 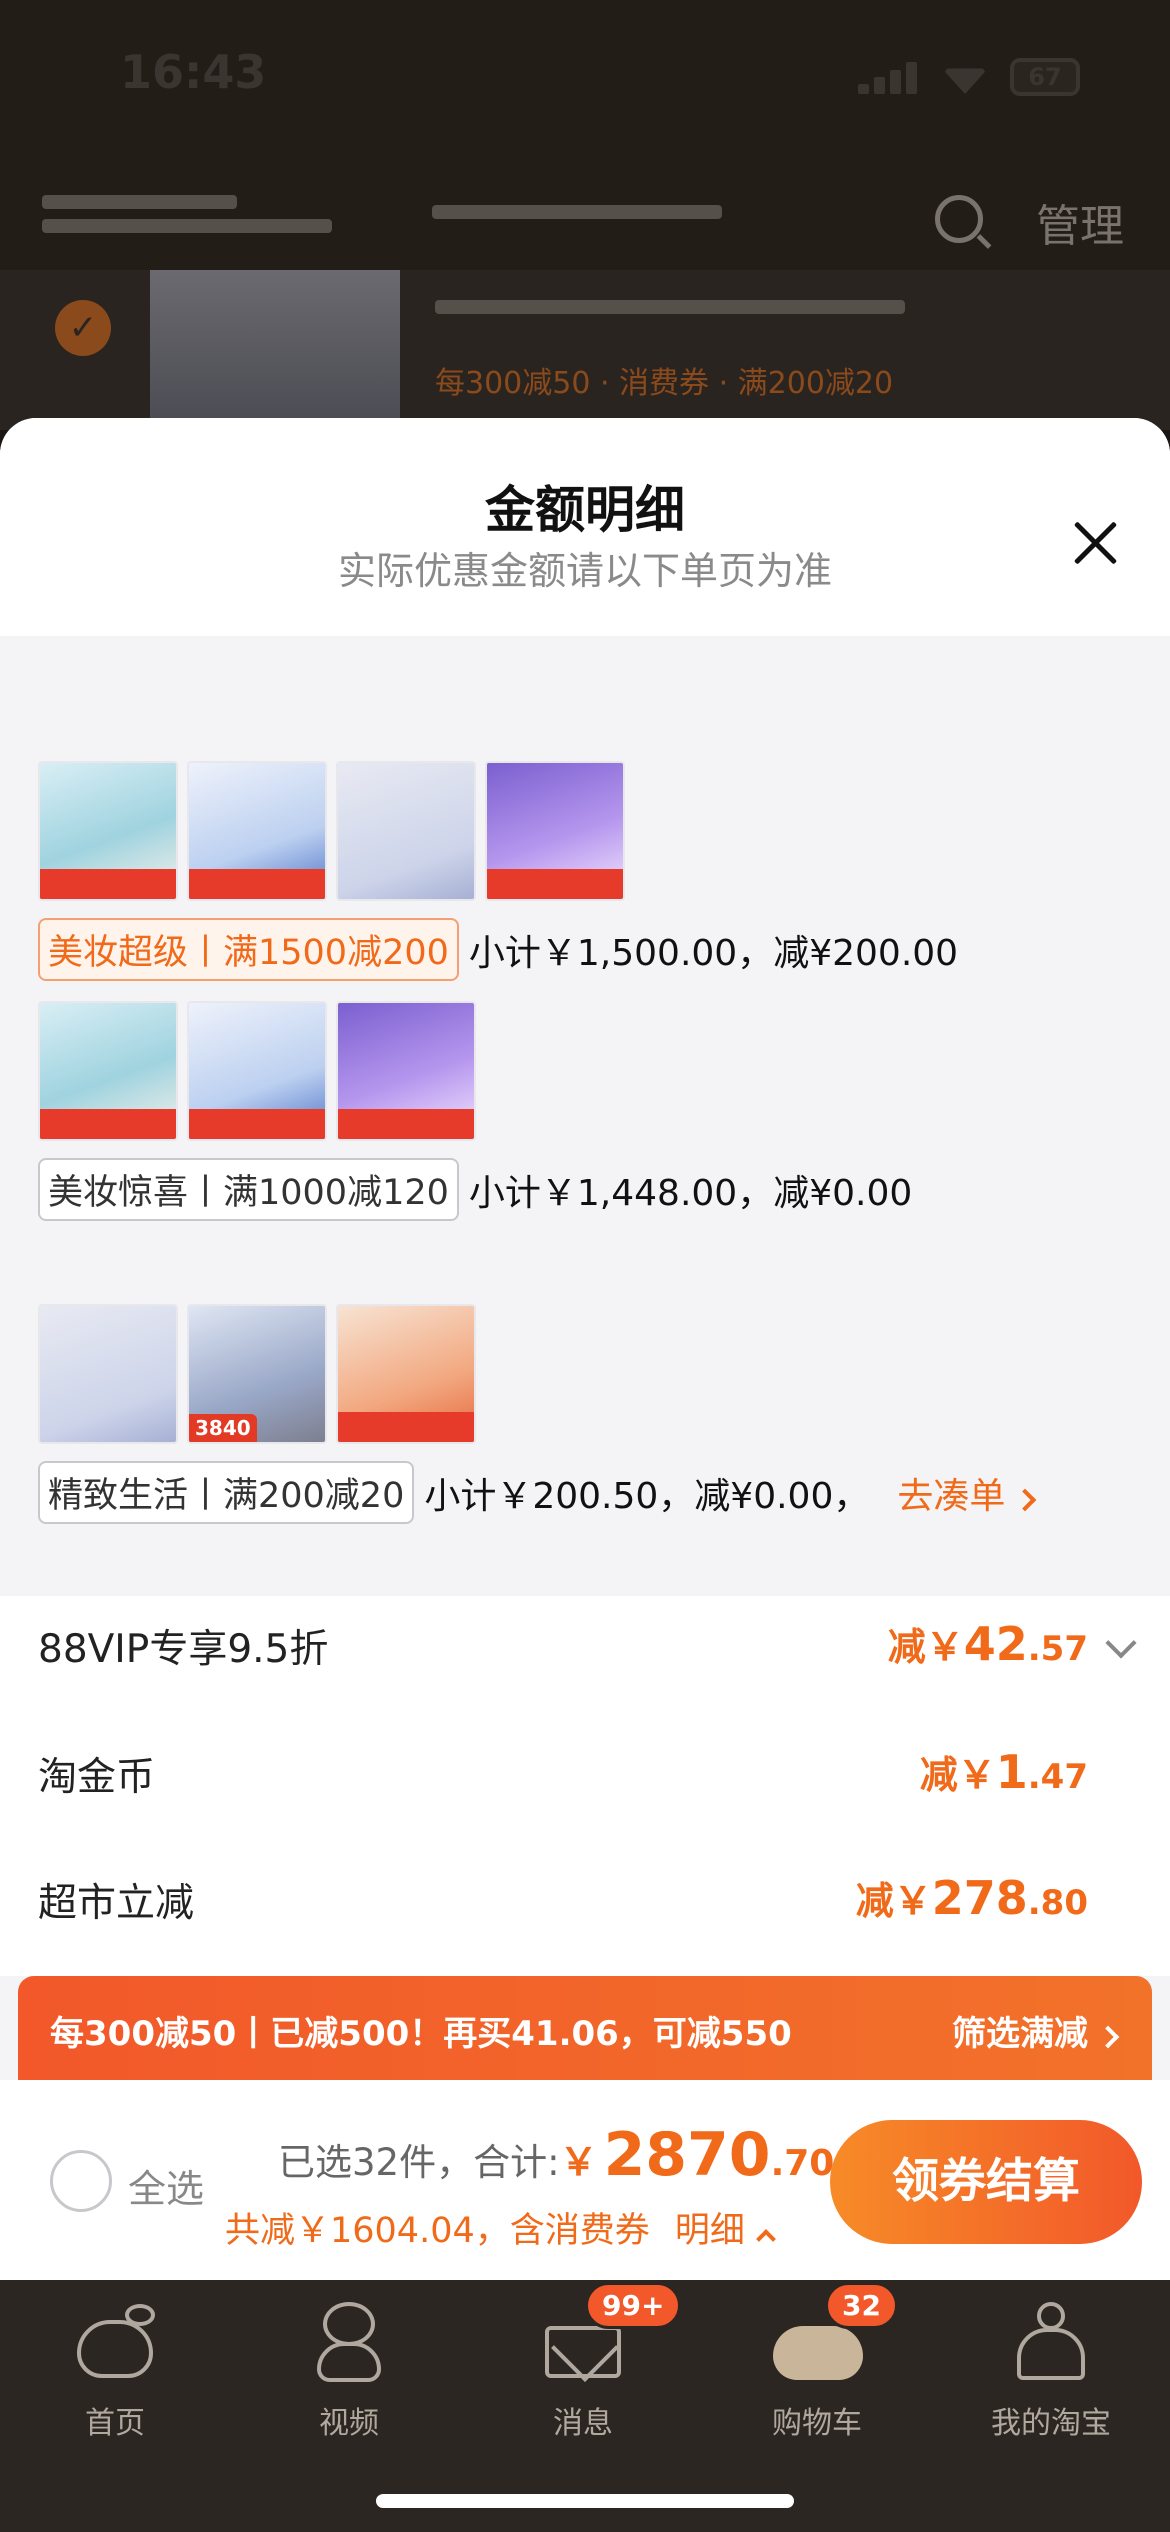 What do you see at coordinates (584, 571) in the screenshot?
I see `sheet-subtitle: 实际优惠金额请以下单页为准` at bounding box center [584, 571].